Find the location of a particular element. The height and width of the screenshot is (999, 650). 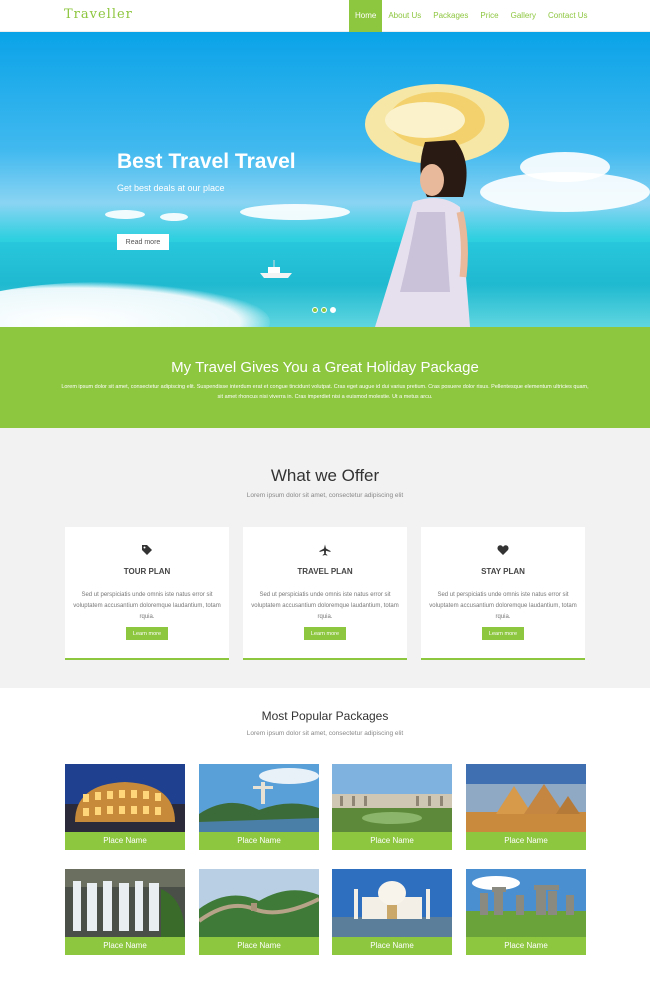

packages-title: Most Popular Packages is located at coordinates (325, 716).